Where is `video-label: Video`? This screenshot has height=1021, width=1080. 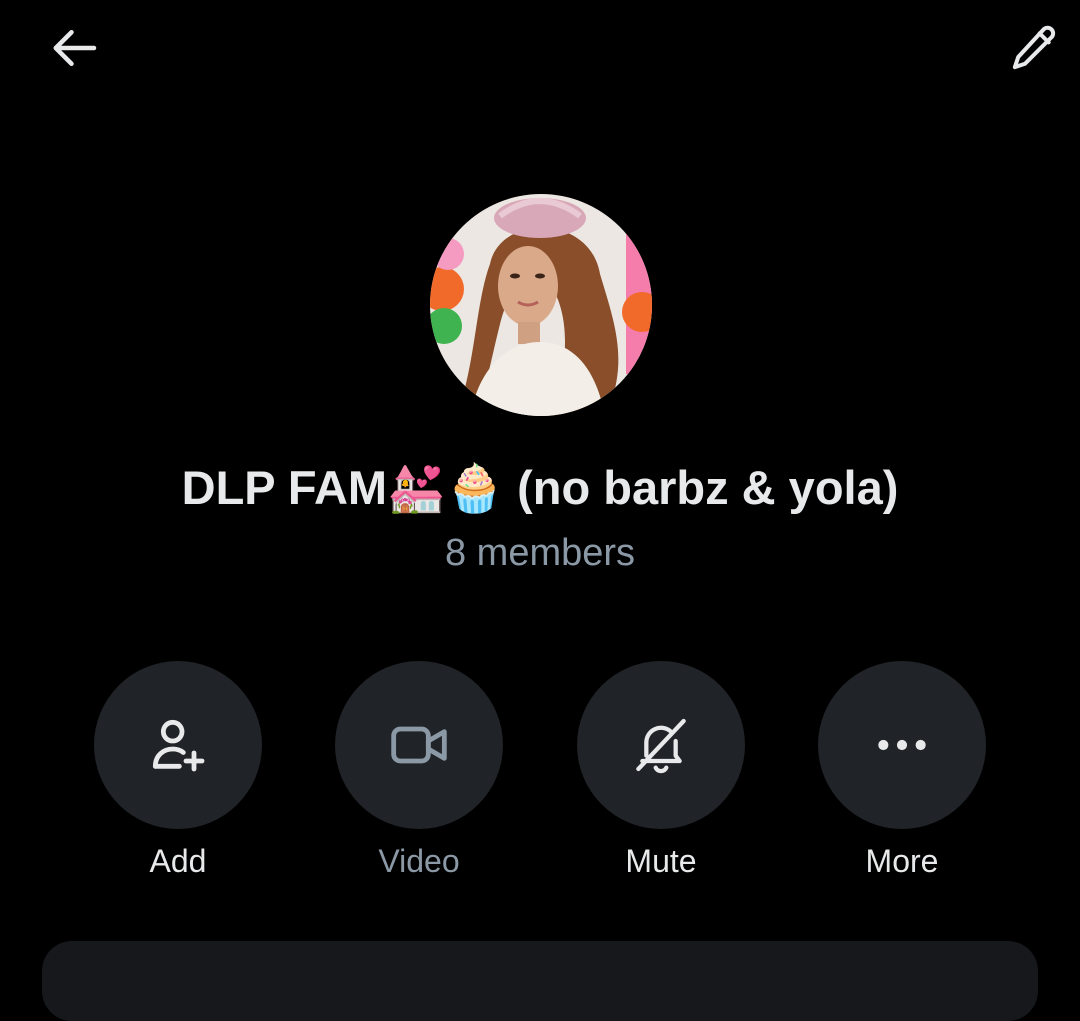 video-label: Video is located at coordinates (419, 861).